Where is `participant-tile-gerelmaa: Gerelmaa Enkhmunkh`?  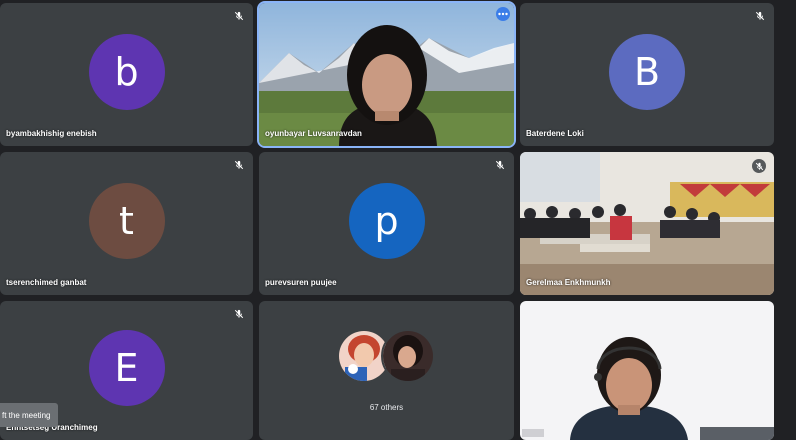 participant-tile-gerelmaa: Gerelmaa Enkhmunkh is located at coordinates (647, 223).